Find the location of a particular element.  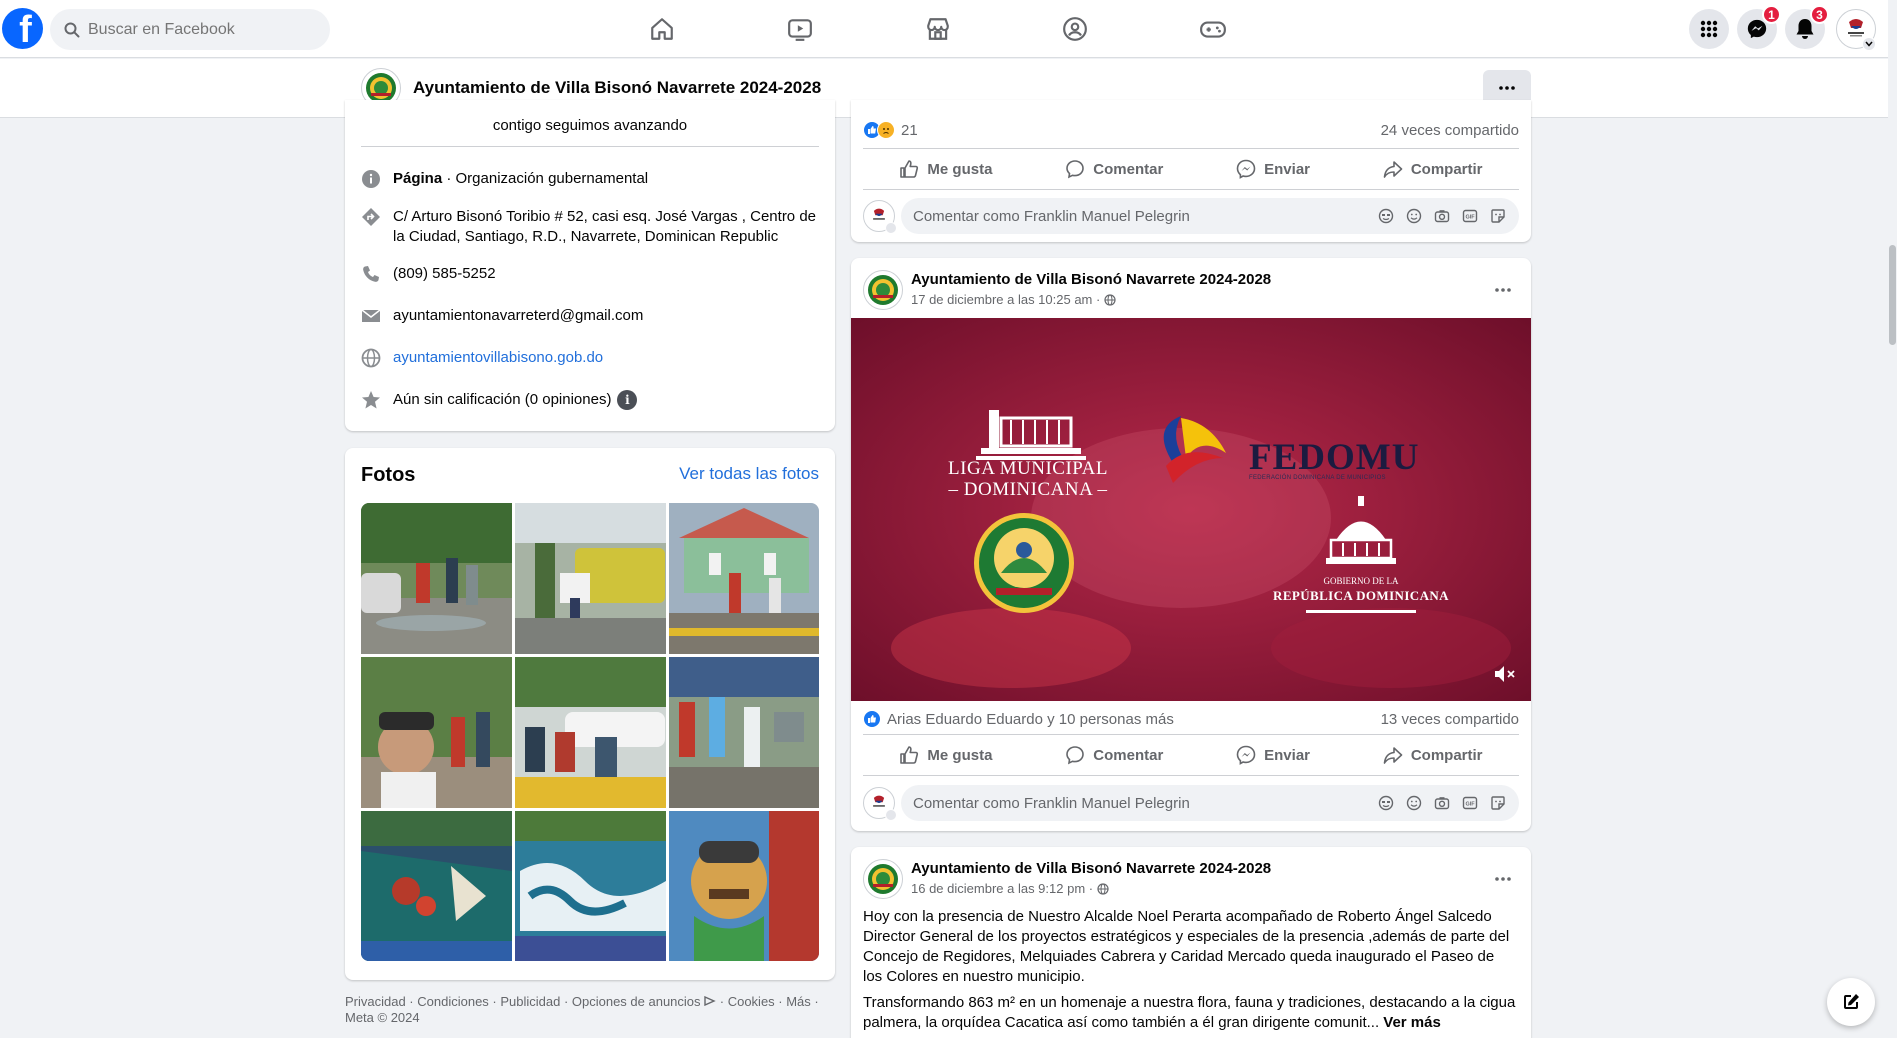

messenger-button: 1 is located at coordinates (1759, 27).